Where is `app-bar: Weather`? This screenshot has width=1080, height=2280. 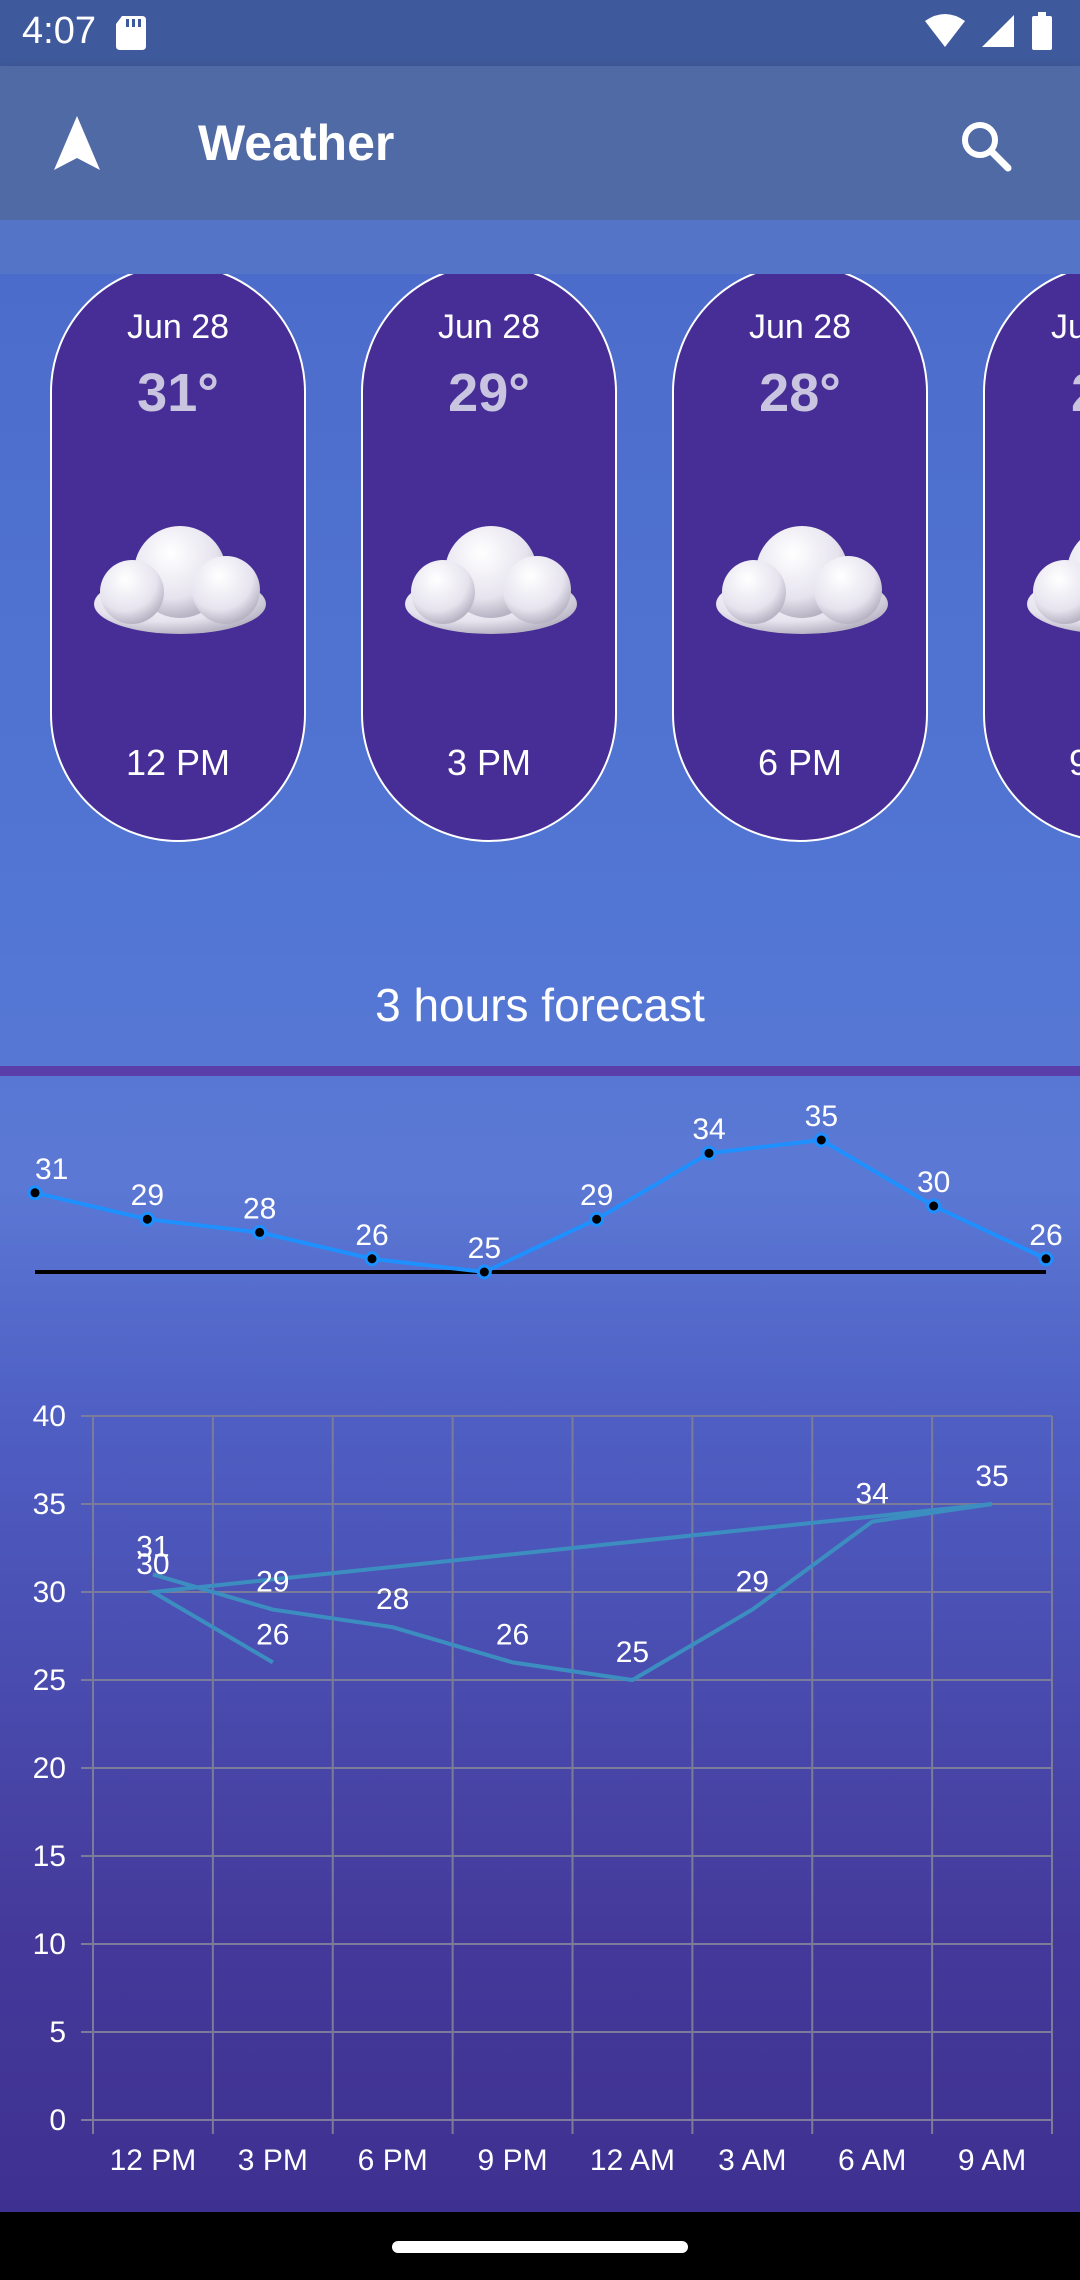
app-bar: Weather is located at coordinates (540, 143).